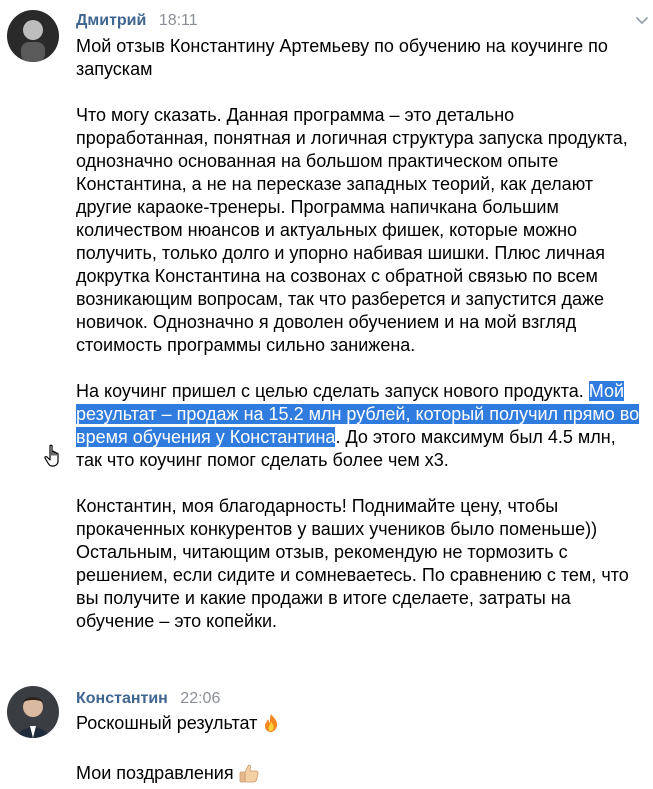 This screenshot has width=653, height=789. Describe the element at coordinates (111, 20) in the screenshot. I see `author-name: Дмитрий` at that location.